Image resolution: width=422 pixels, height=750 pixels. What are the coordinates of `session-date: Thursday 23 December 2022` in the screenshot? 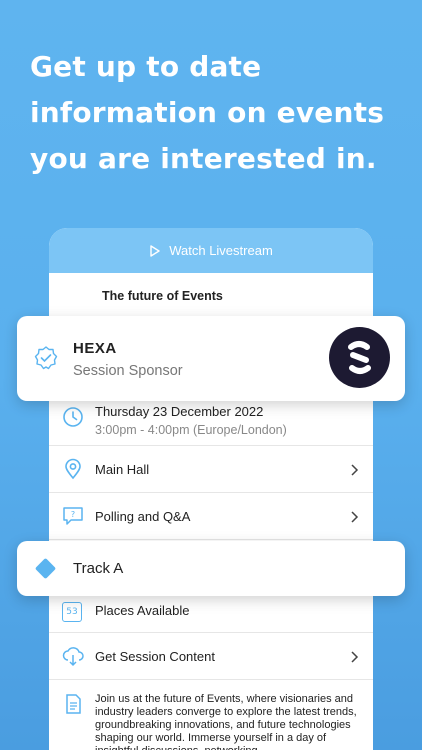 It's located at (179, 411).